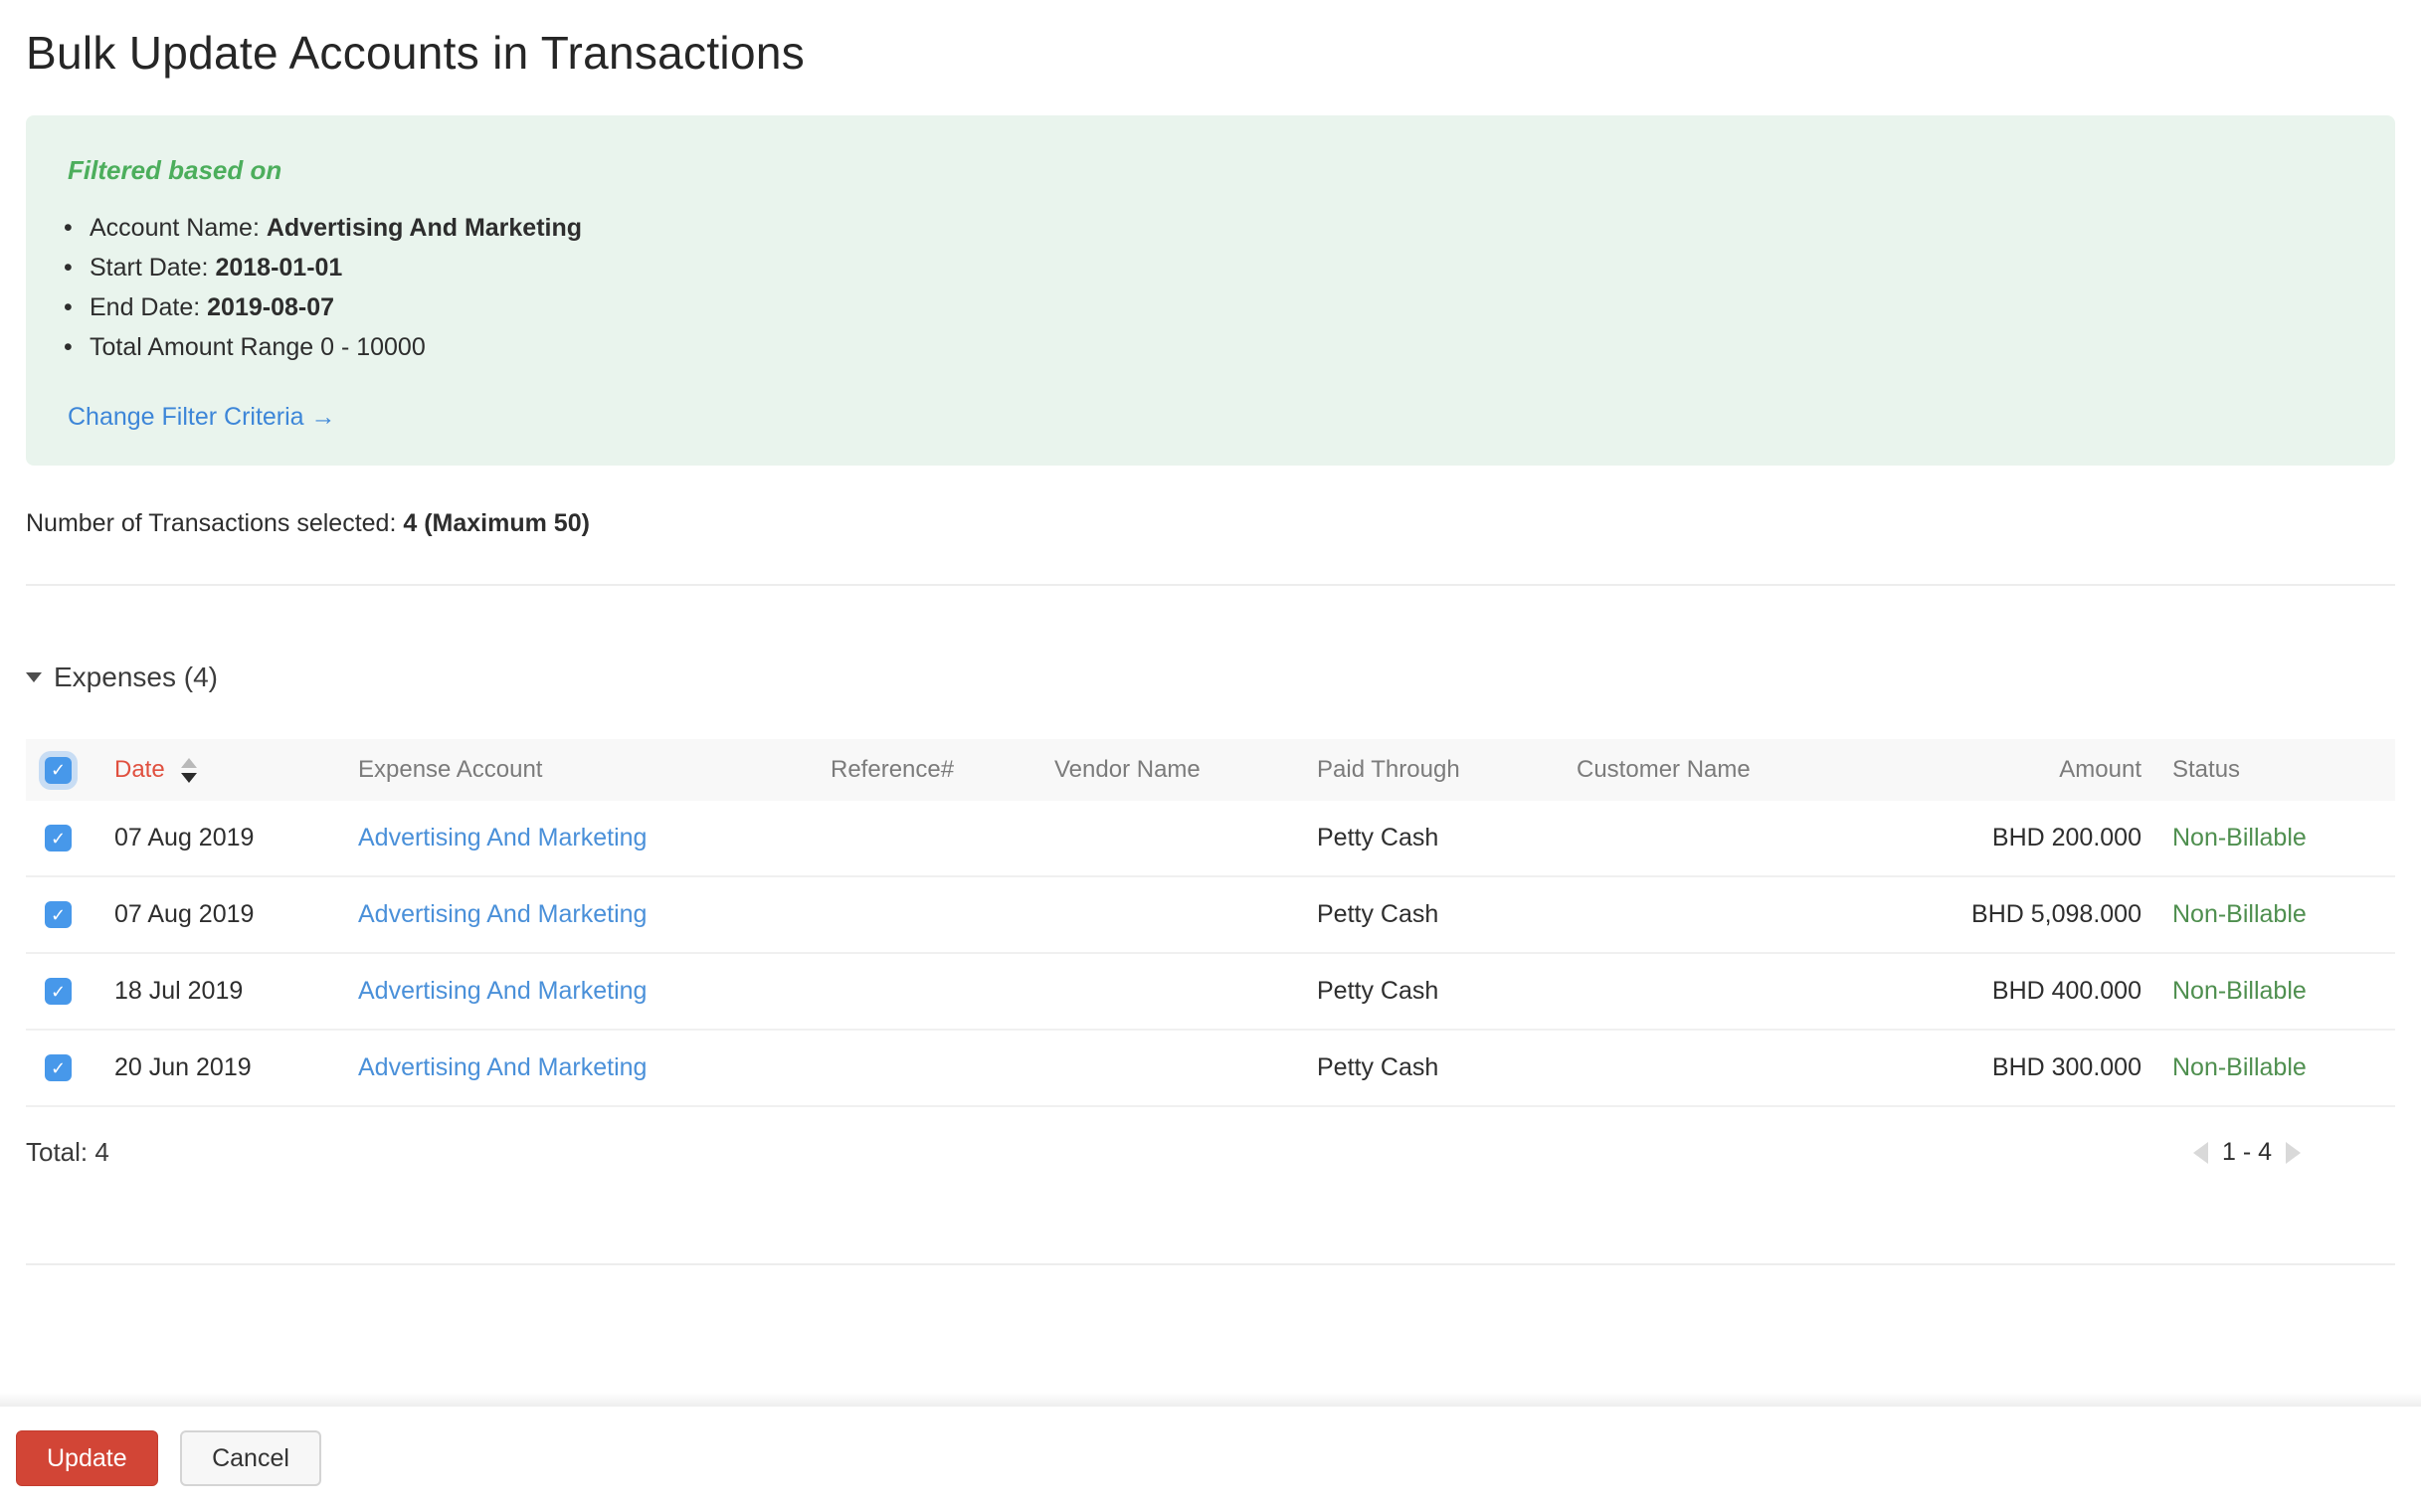 The height and width of the screenshot is (1512, 2421). I want to click on pagination: 1 - 4, so click(2246, 1153).